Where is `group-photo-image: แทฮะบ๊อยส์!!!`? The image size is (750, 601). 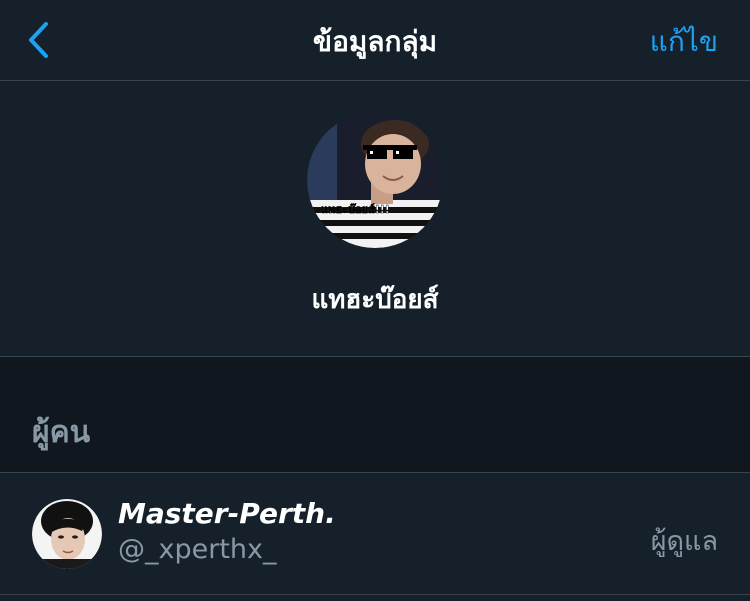
group-photo-image: แทฮะบ๊อยส์!!! is located at coordinates (375, 180).